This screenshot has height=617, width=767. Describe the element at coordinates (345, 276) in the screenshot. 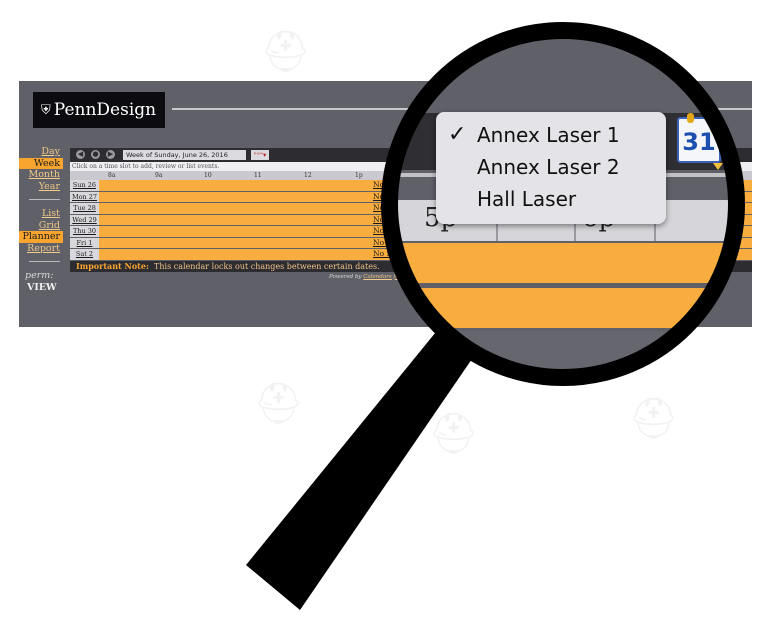

I see `powered-prefix: Powered by` at that location.